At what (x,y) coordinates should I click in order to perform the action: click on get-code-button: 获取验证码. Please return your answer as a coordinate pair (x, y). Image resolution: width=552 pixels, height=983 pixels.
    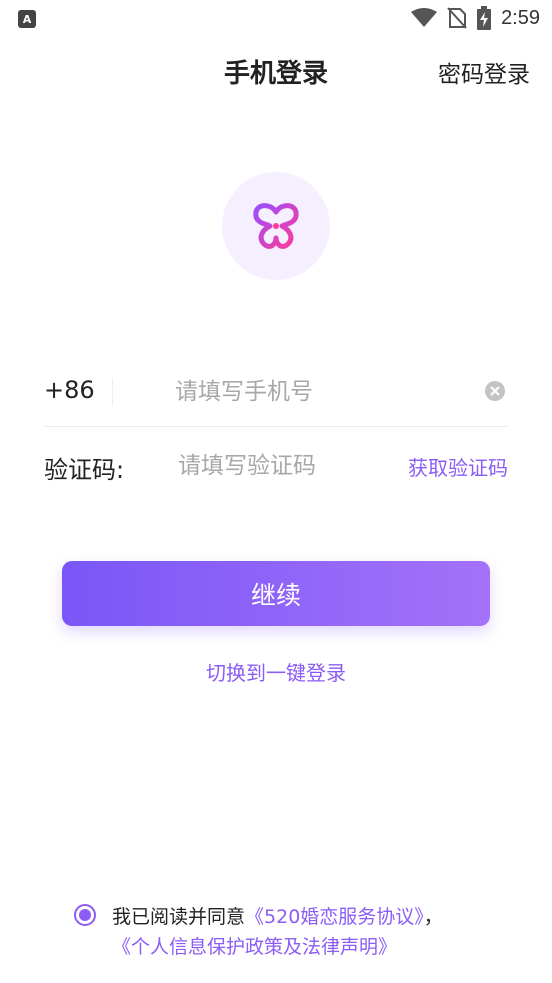
    Looking at the image, I should click on (458, 466).